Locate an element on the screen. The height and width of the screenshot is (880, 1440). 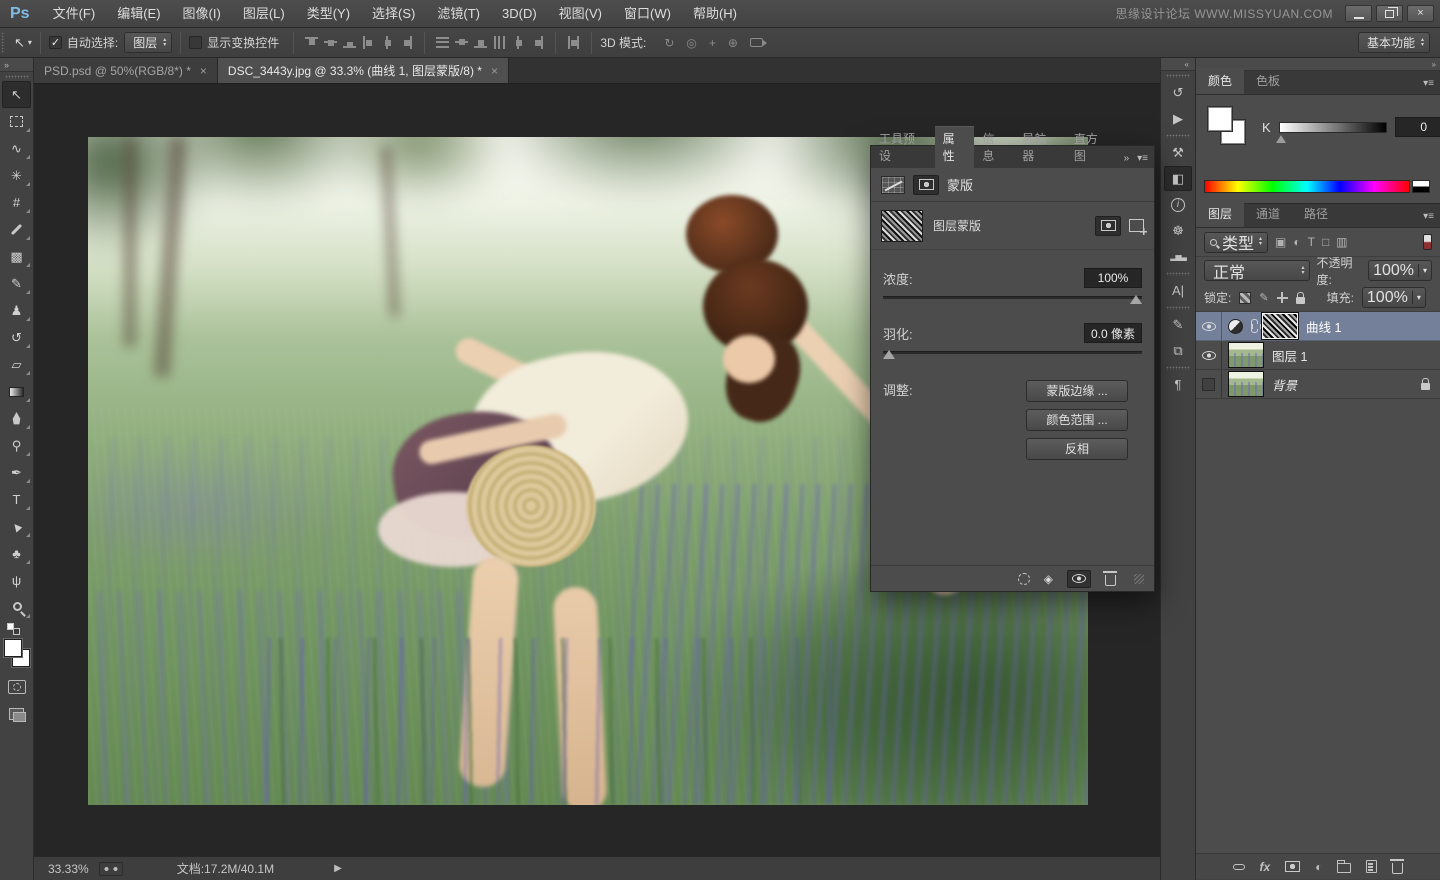
panel-menu-icon: ▾≡ is located at coordinates (1428, 86).